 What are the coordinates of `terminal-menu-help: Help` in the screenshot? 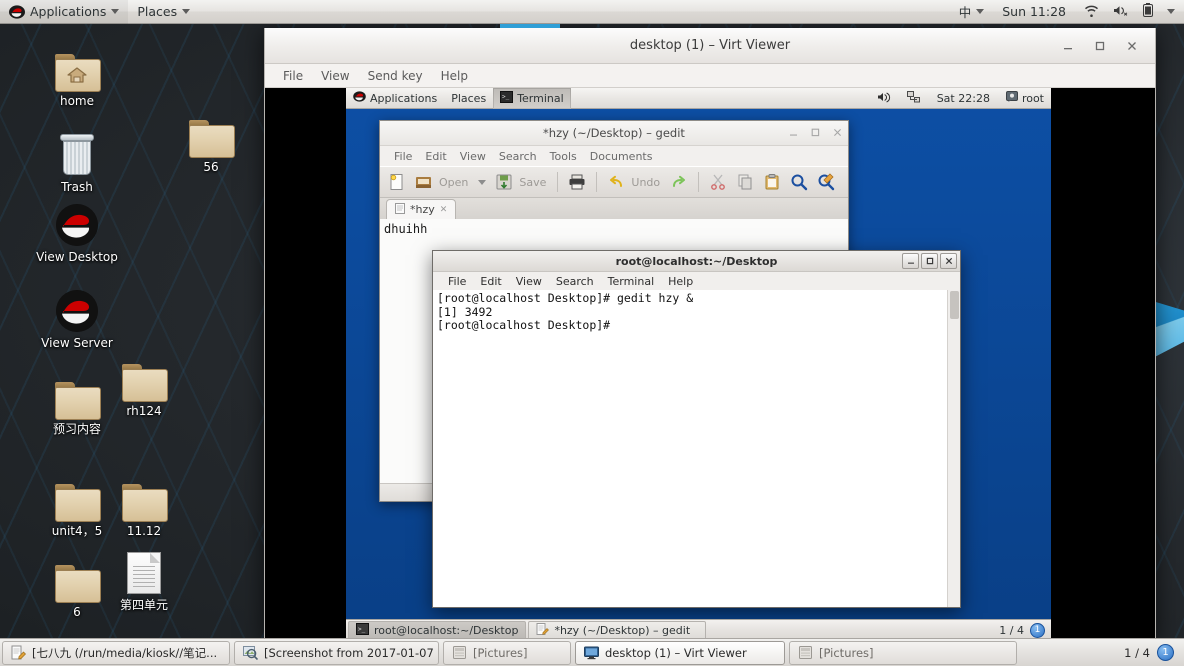 It's located at (680, 281).